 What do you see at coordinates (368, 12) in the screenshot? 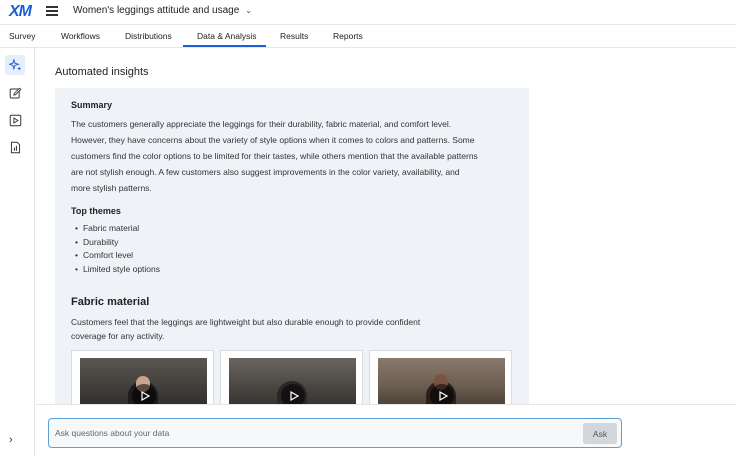
I see `top-bar: XM Women's leggings attitude and usage ⌄` at bounding box center [368, 12].